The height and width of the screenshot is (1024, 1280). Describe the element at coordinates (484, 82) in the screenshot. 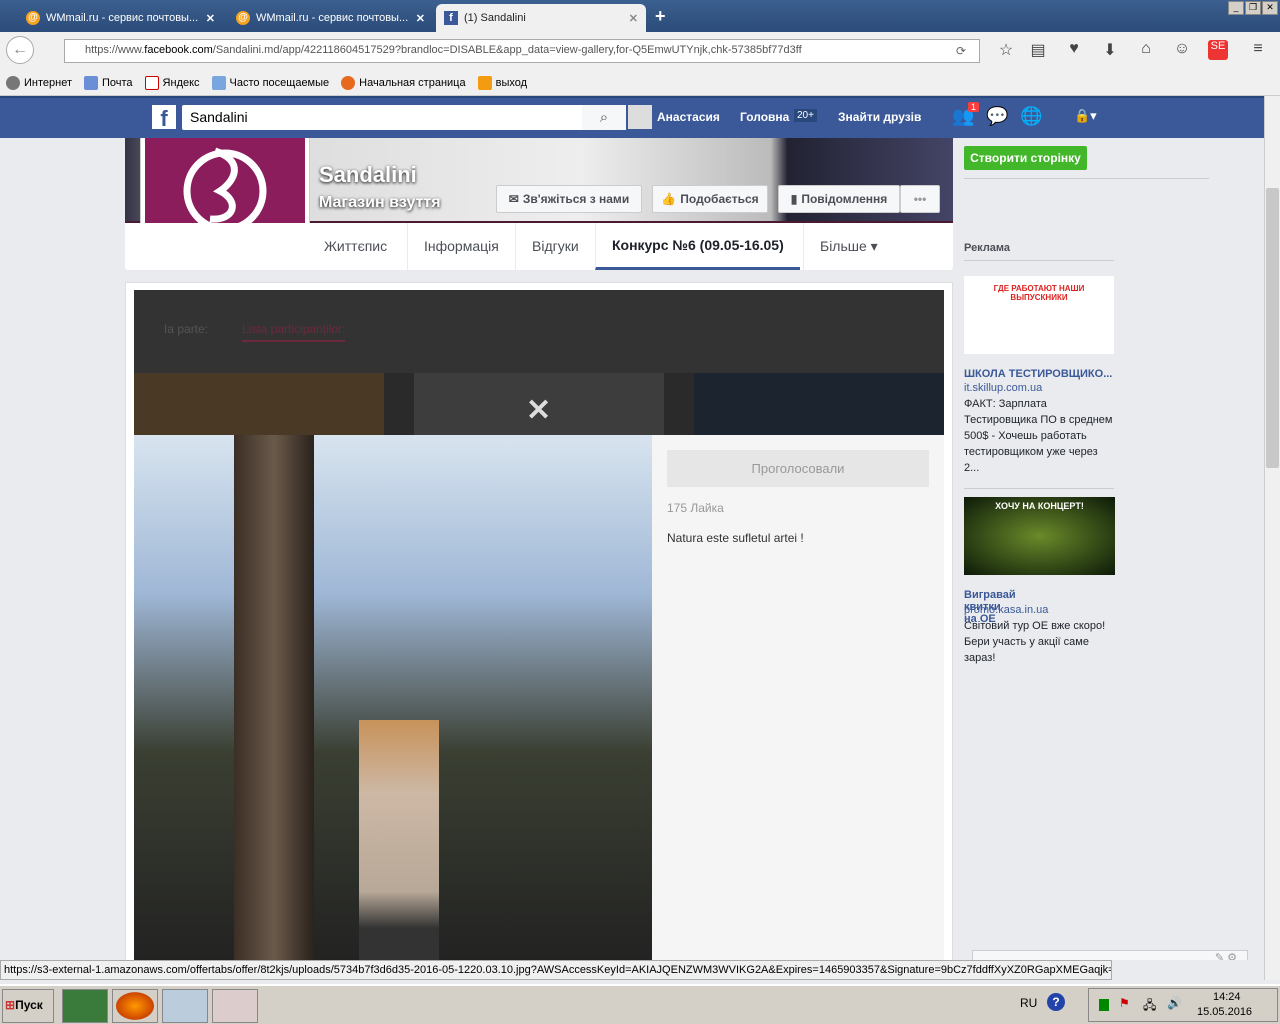

I see `exit-icon` at that location.